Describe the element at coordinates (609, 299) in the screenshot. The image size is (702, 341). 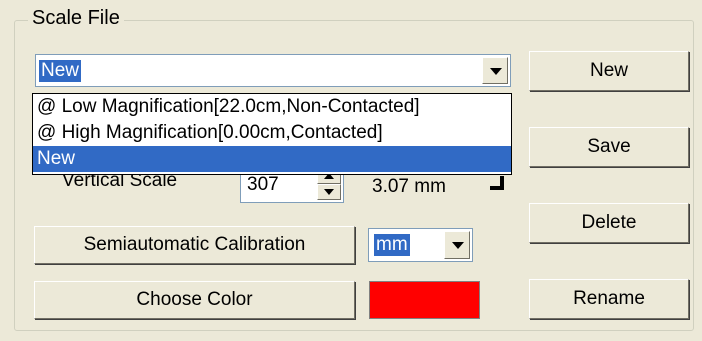
I see `rename-button: Rename` at that location.